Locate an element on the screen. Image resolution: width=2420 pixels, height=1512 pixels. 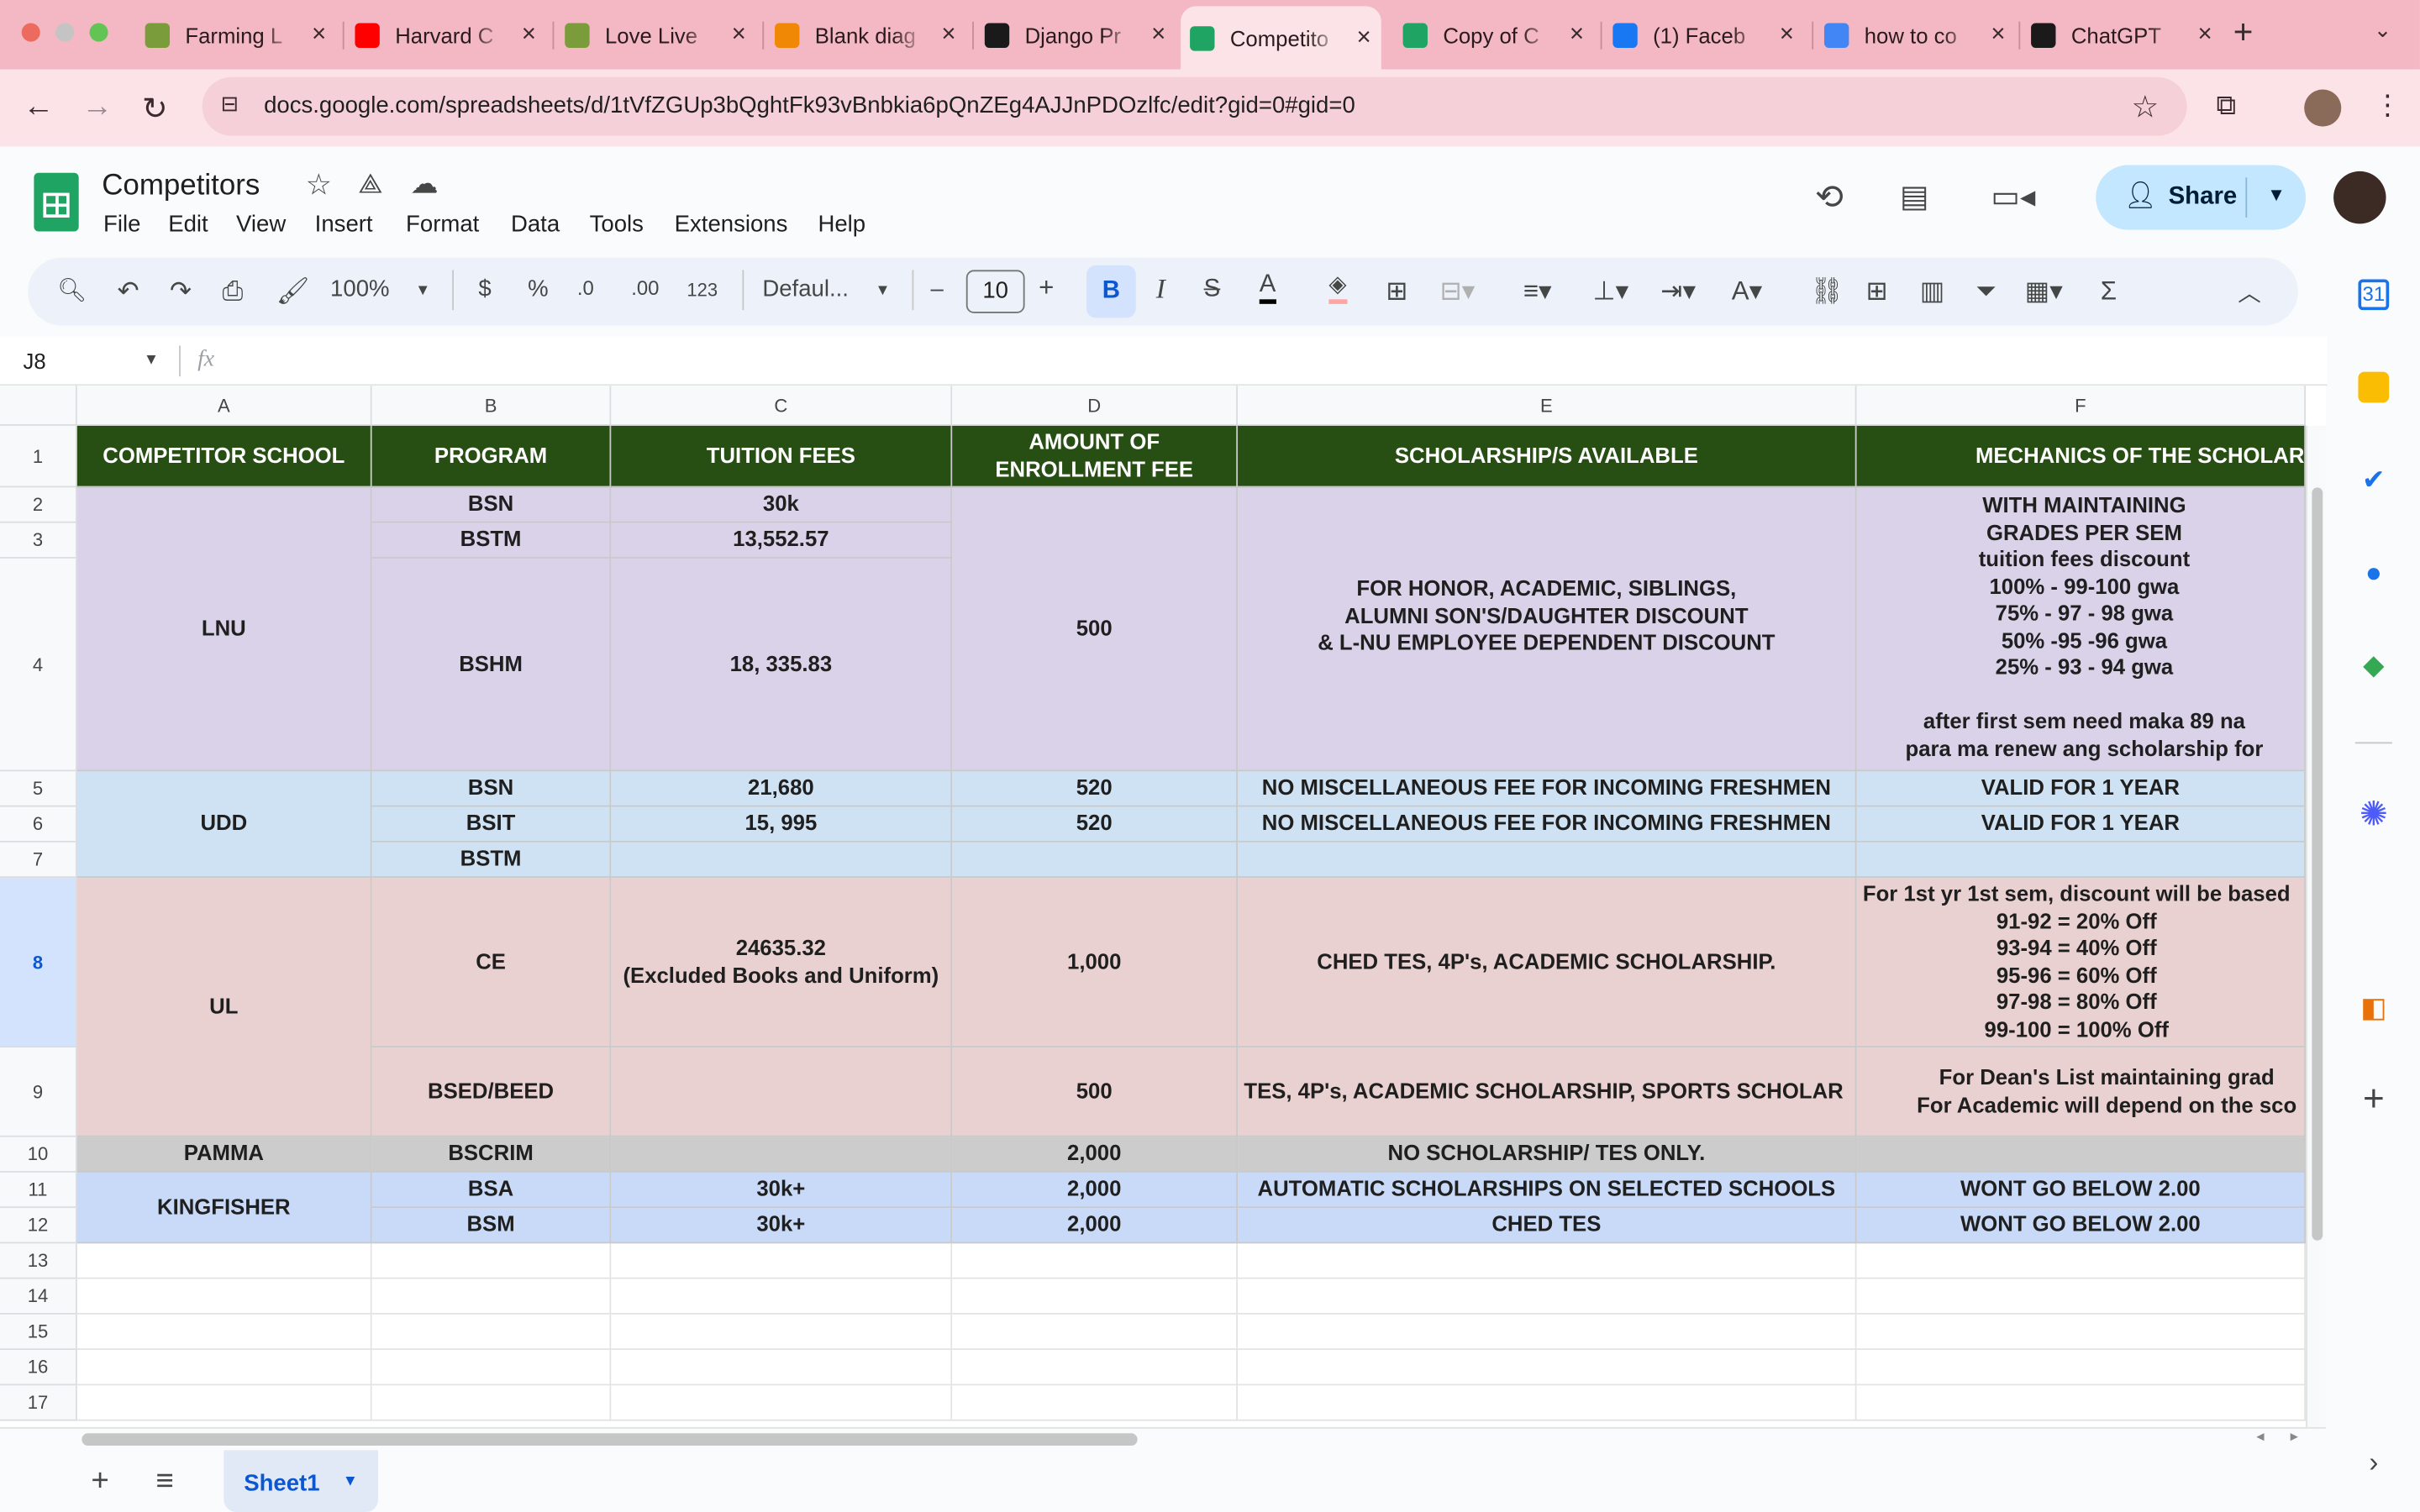
horizontal-align-icon: ≡▾ is located at coordinates (1537, 291).